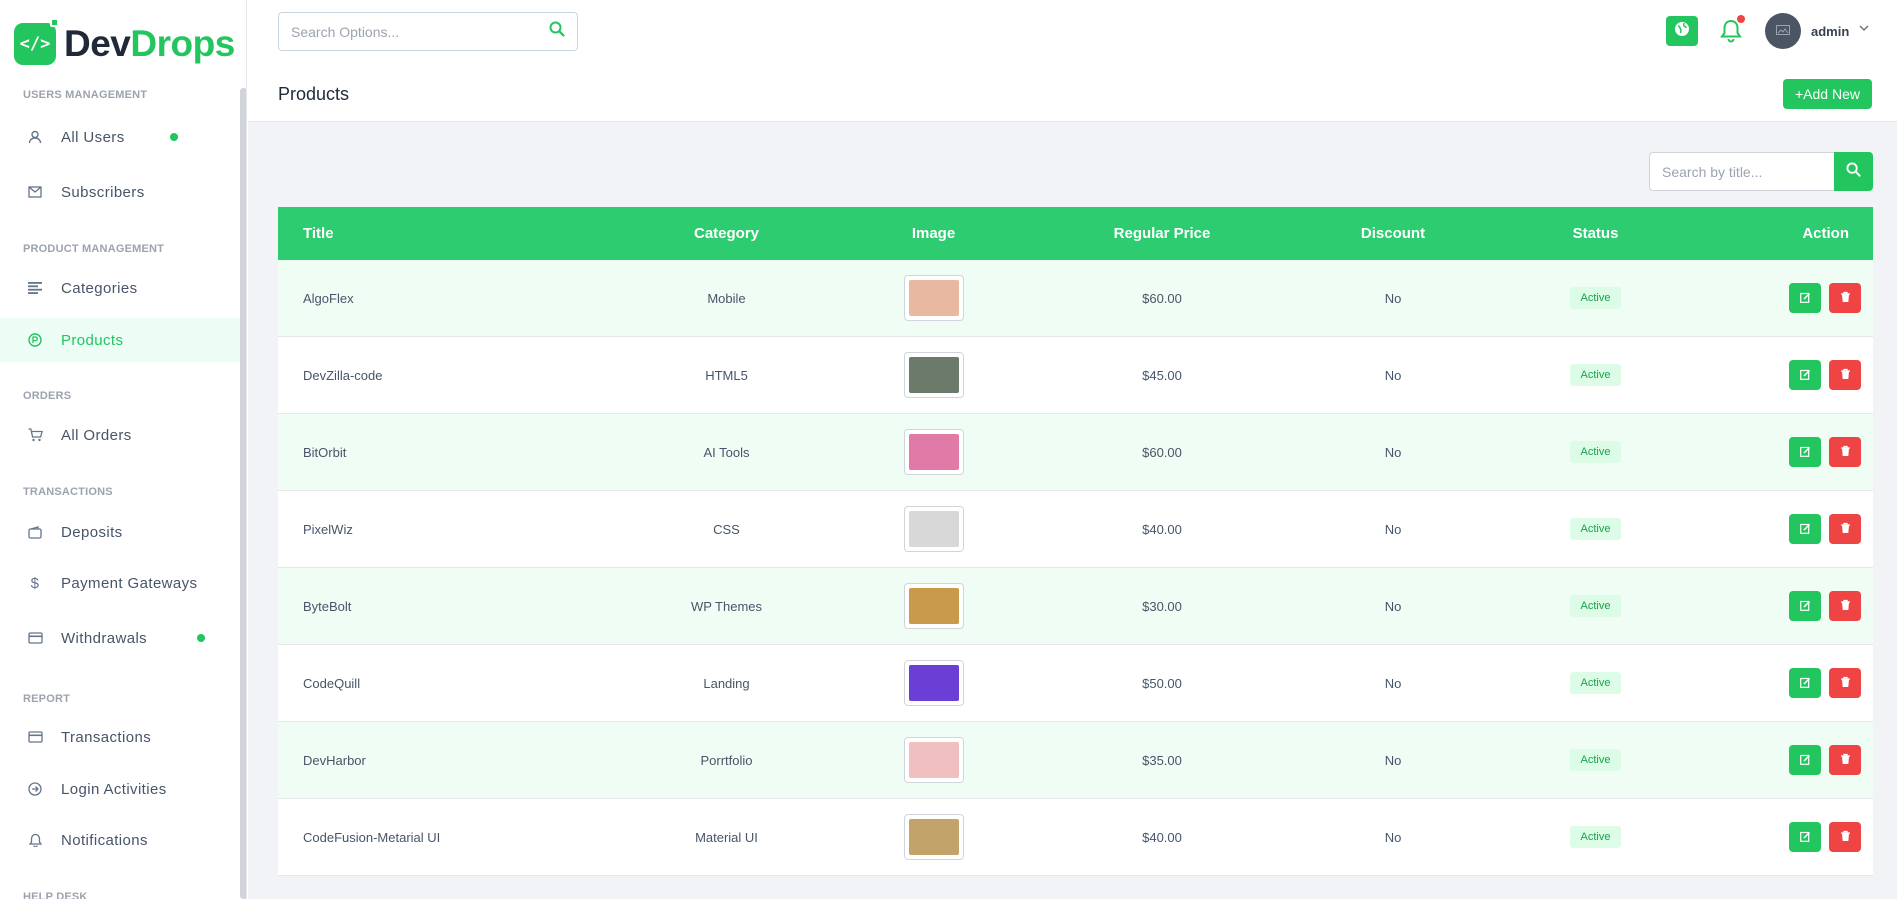  Describe the element at coordinates (182, 43) in the screenshot. I see `brand-name-drops: Drops` at that location.